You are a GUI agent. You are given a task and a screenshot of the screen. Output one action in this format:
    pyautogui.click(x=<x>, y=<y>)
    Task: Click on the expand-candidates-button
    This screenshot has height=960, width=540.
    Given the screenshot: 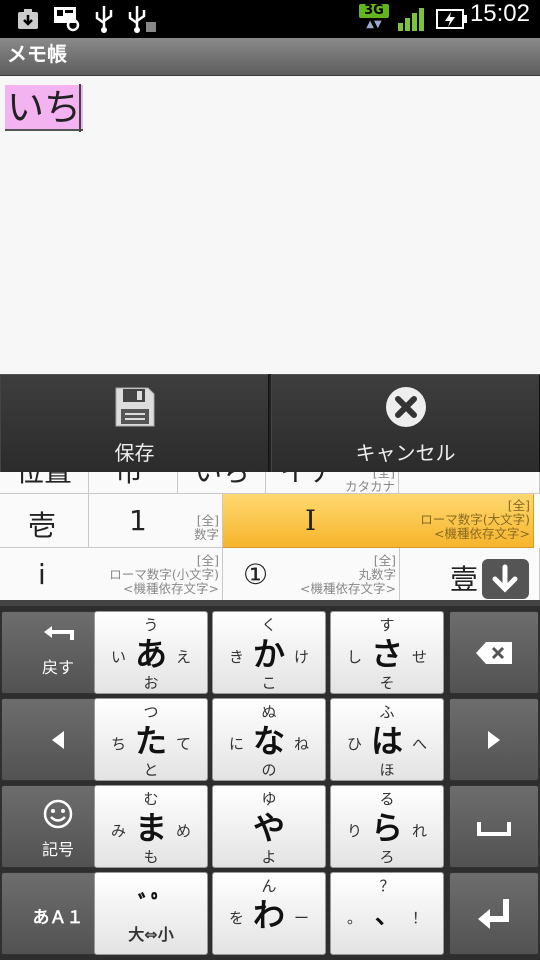 What is the action you would take?
    pyautogui.click(x=505, y=579)
    